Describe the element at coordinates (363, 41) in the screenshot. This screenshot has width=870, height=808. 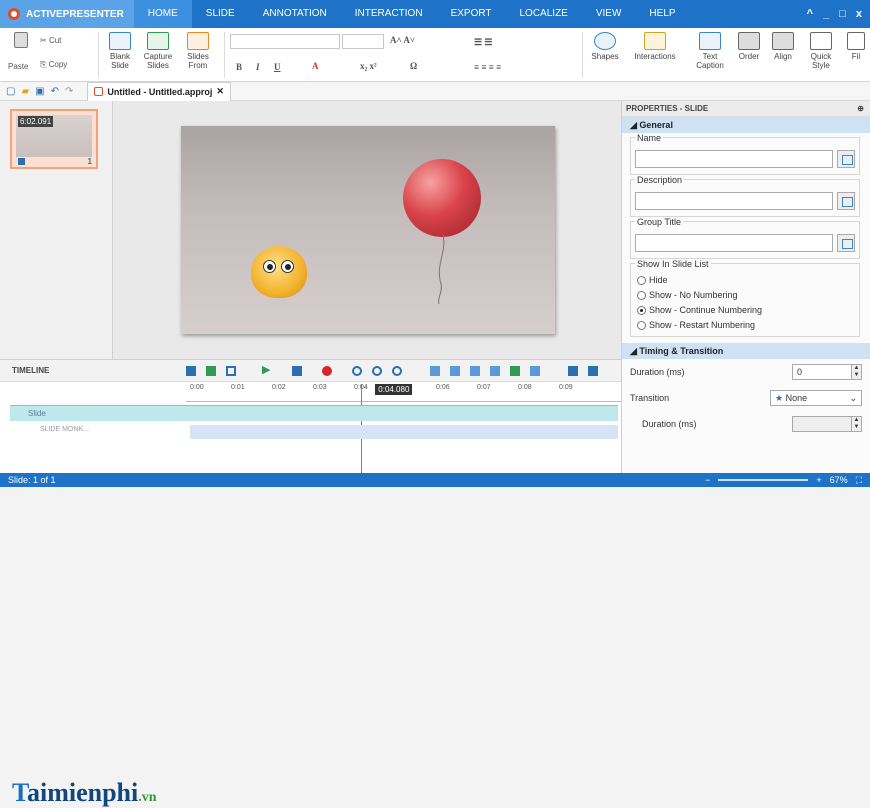
I see `font-size-select` at that location.